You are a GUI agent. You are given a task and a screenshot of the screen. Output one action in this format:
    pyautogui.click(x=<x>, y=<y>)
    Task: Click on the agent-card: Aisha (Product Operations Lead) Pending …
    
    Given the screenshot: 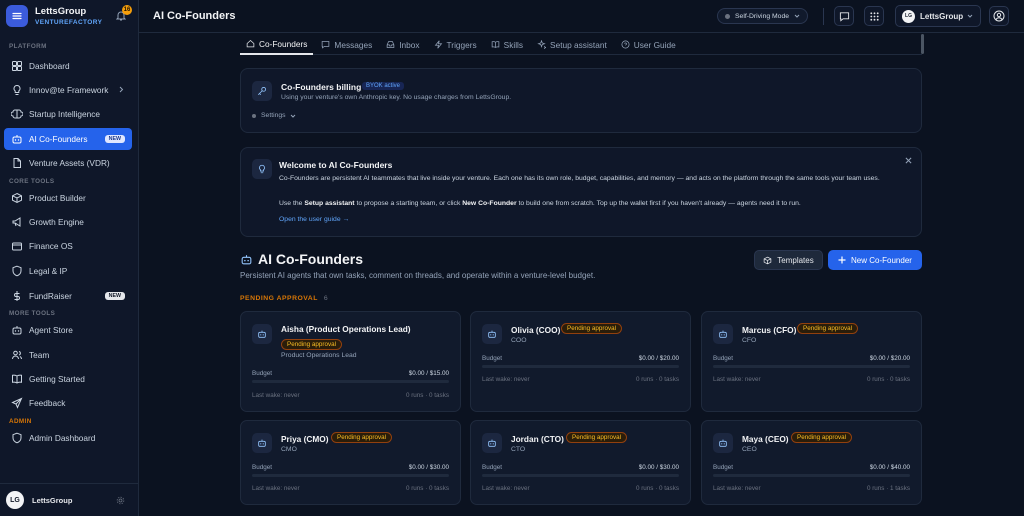 What is the action you would take?
    pyautogui.click(x=350, y=361)
    